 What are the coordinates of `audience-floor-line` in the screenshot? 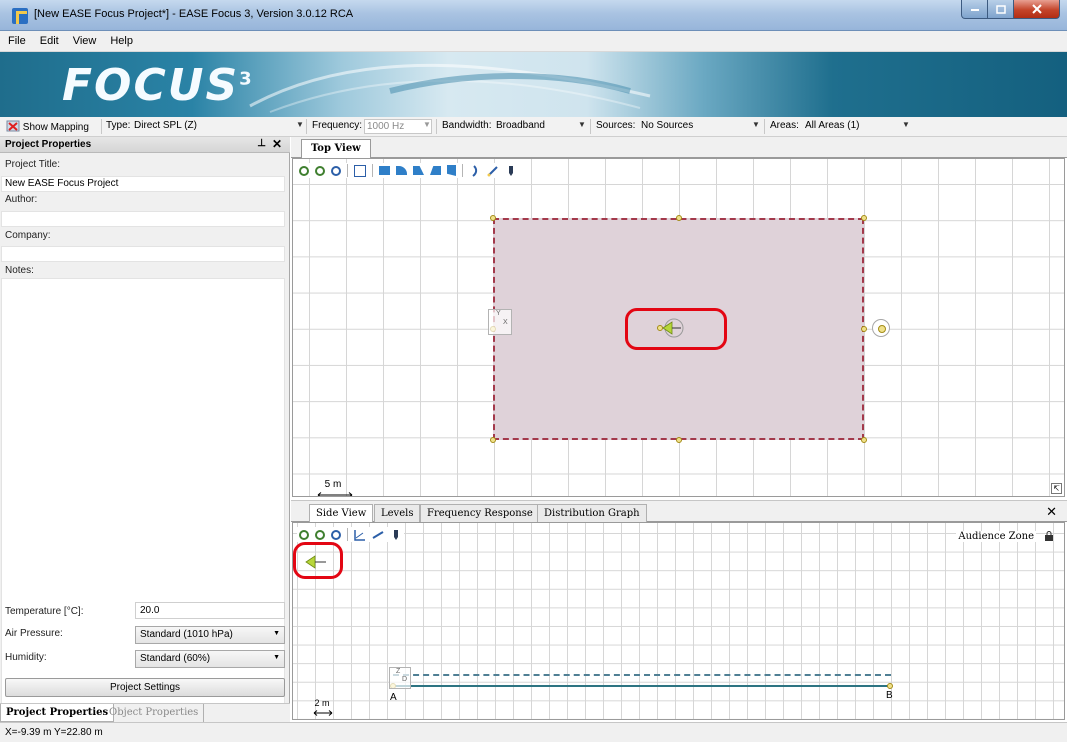 It's located at (642, 686).